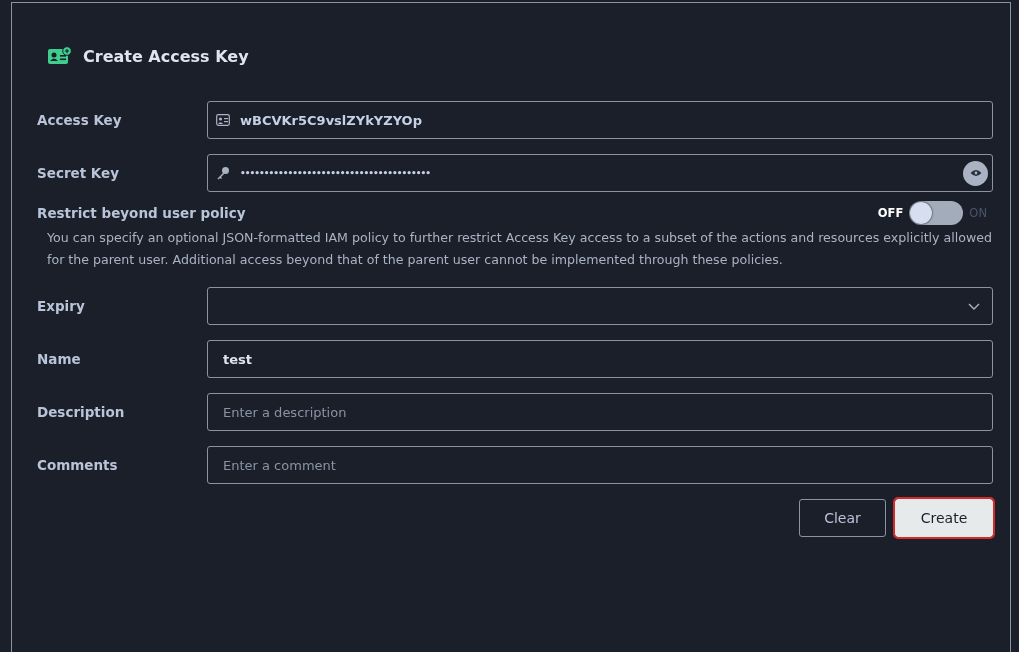 The height and width of the screenshot is (652, 1019). I want to click on dialog-title: Create Access Key, so click(166, 56).